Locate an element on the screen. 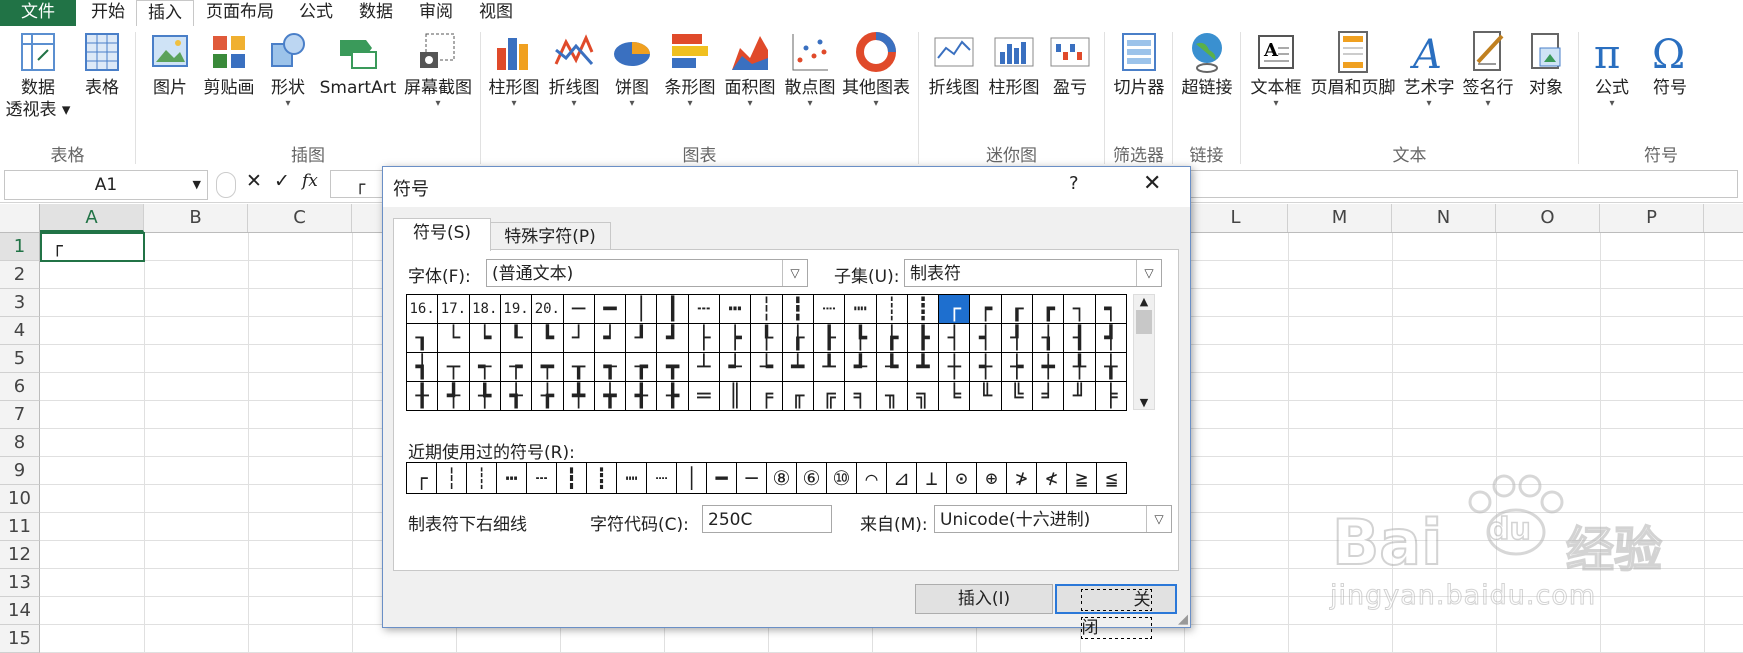  cell-a1: ┌ is located at coordinates (92, 247).